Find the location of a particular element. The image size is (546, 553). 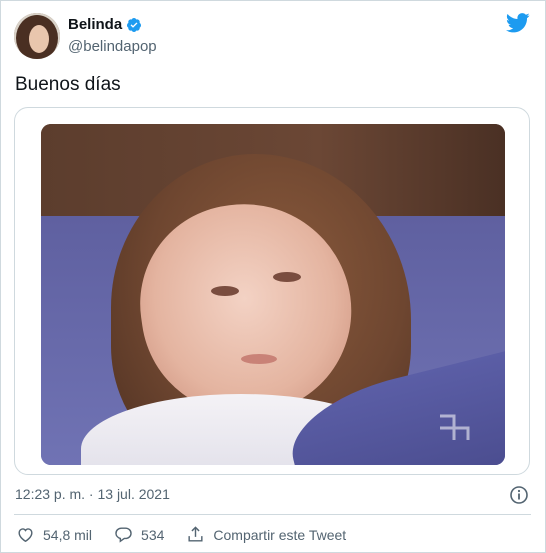

photo-mouth is located at coordinates (259, 359).